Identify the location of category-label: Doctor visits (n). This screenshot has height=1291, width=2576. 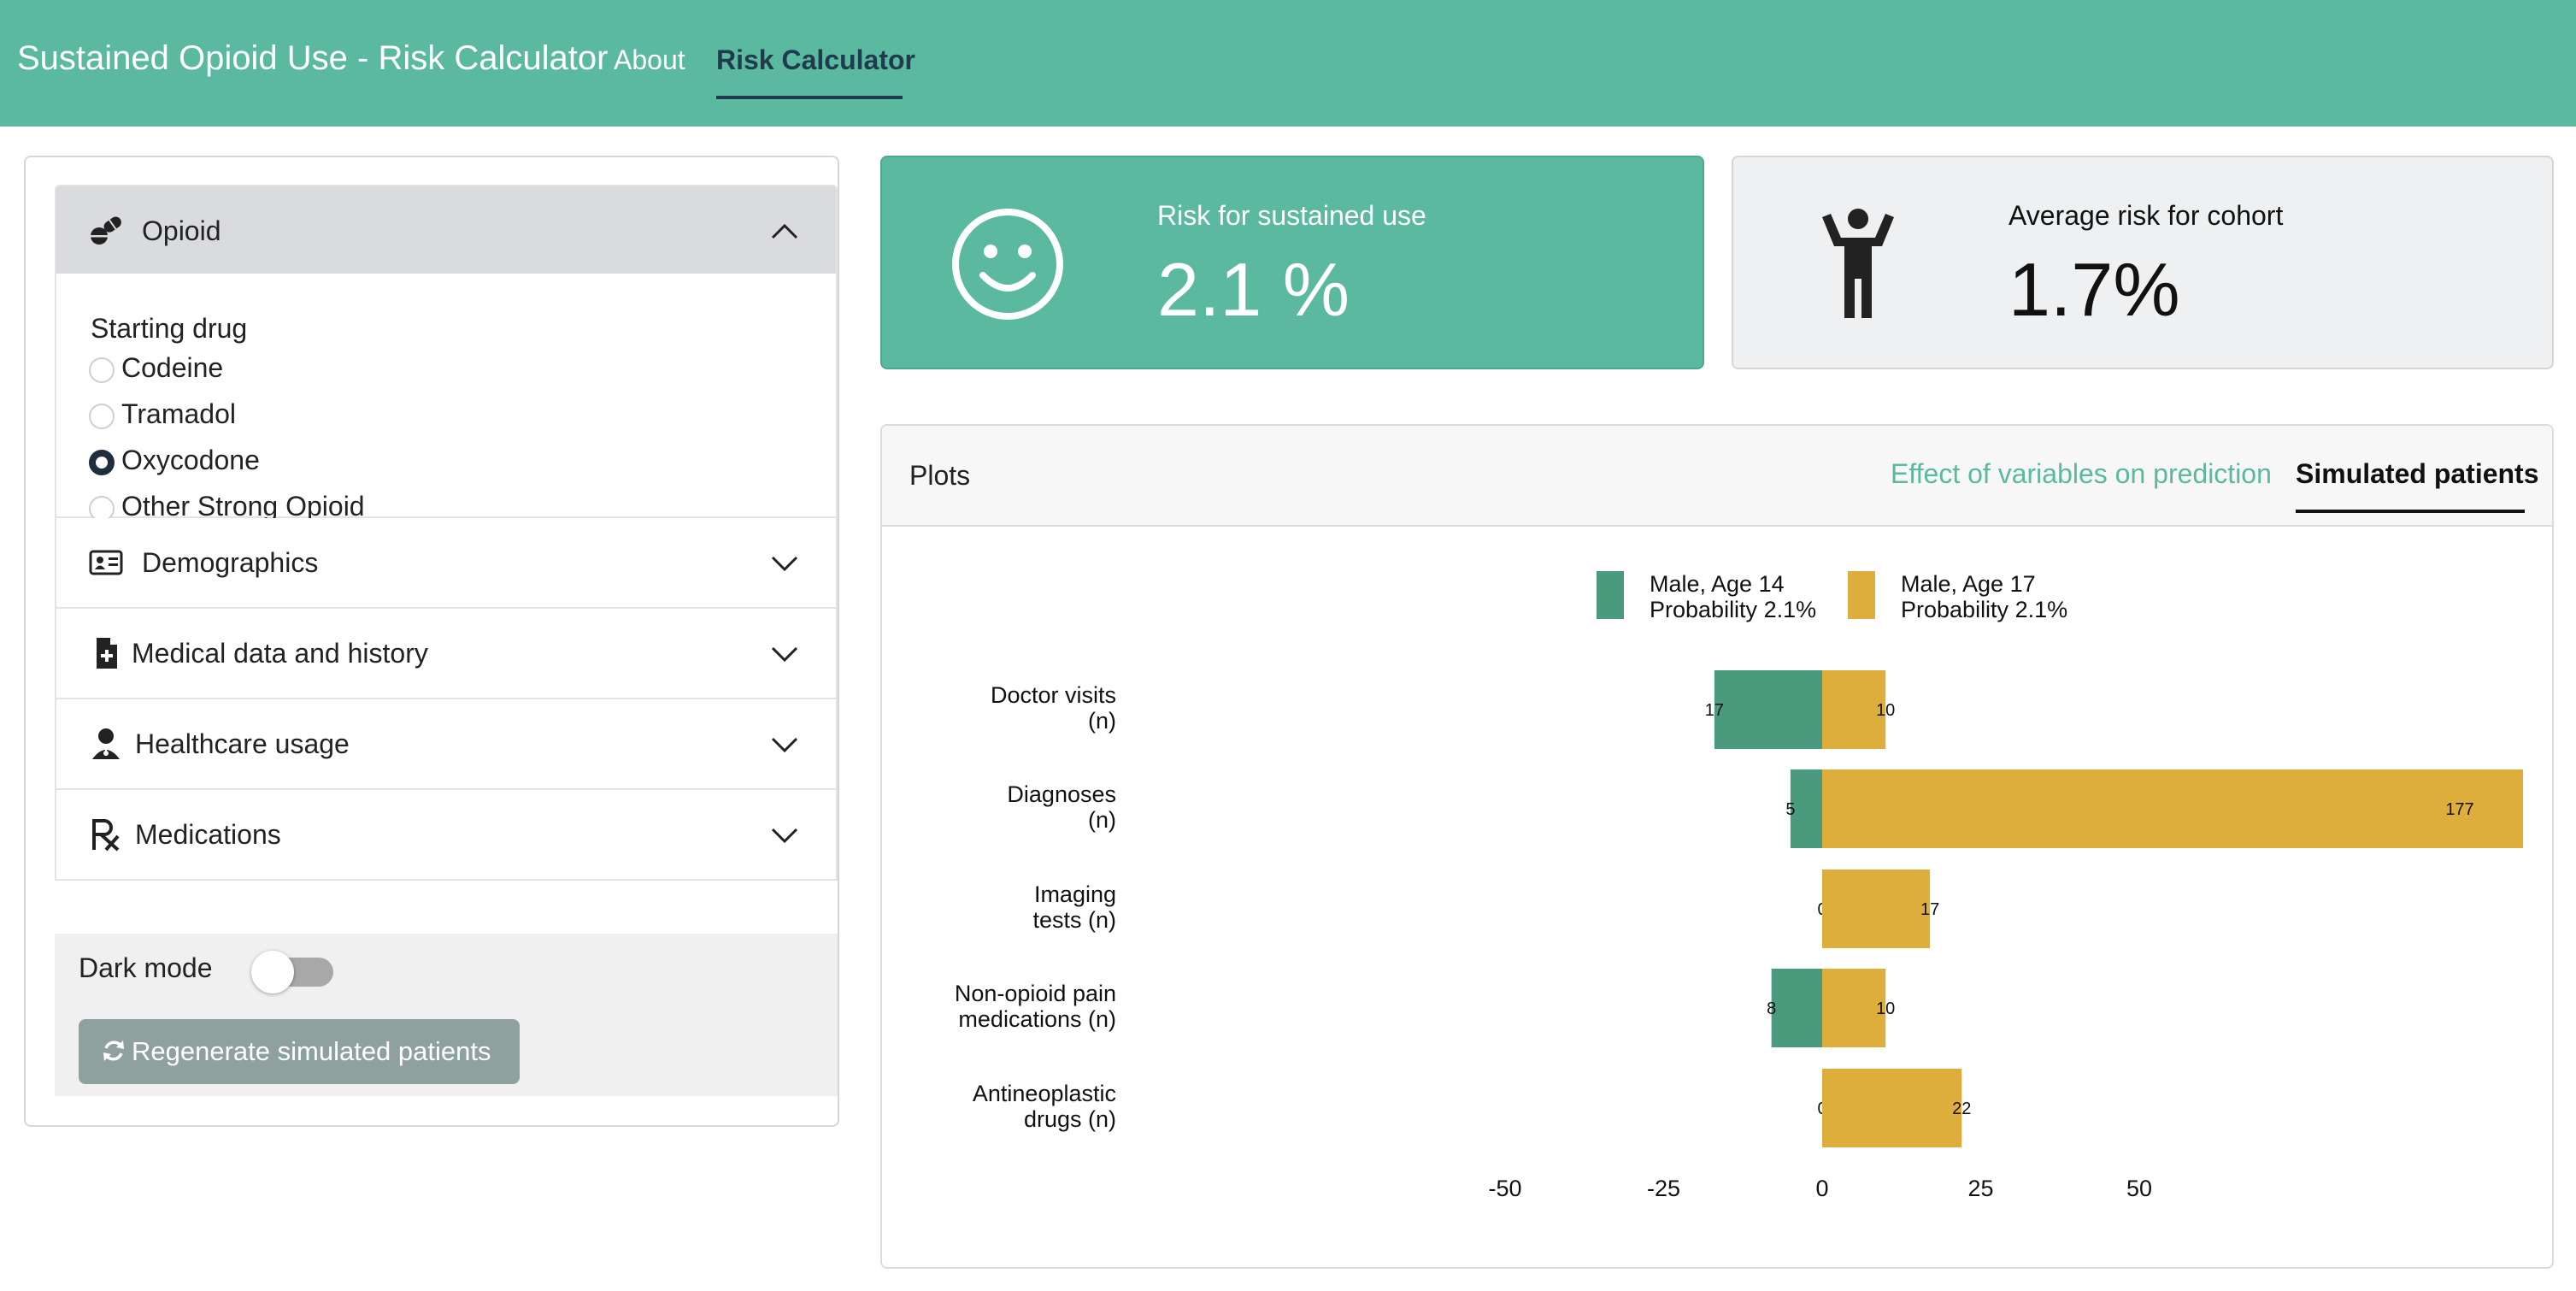
(1053, 708).